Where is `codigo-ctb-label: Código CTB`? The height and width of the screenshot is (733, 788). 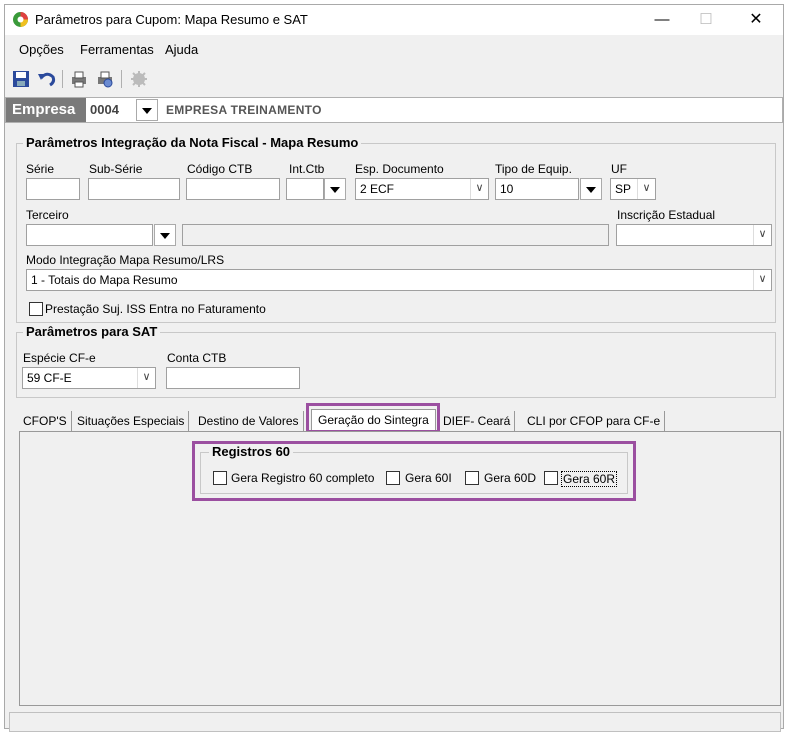
codigo-ctb-label: Código CTB is located at coordinates (220, 169).